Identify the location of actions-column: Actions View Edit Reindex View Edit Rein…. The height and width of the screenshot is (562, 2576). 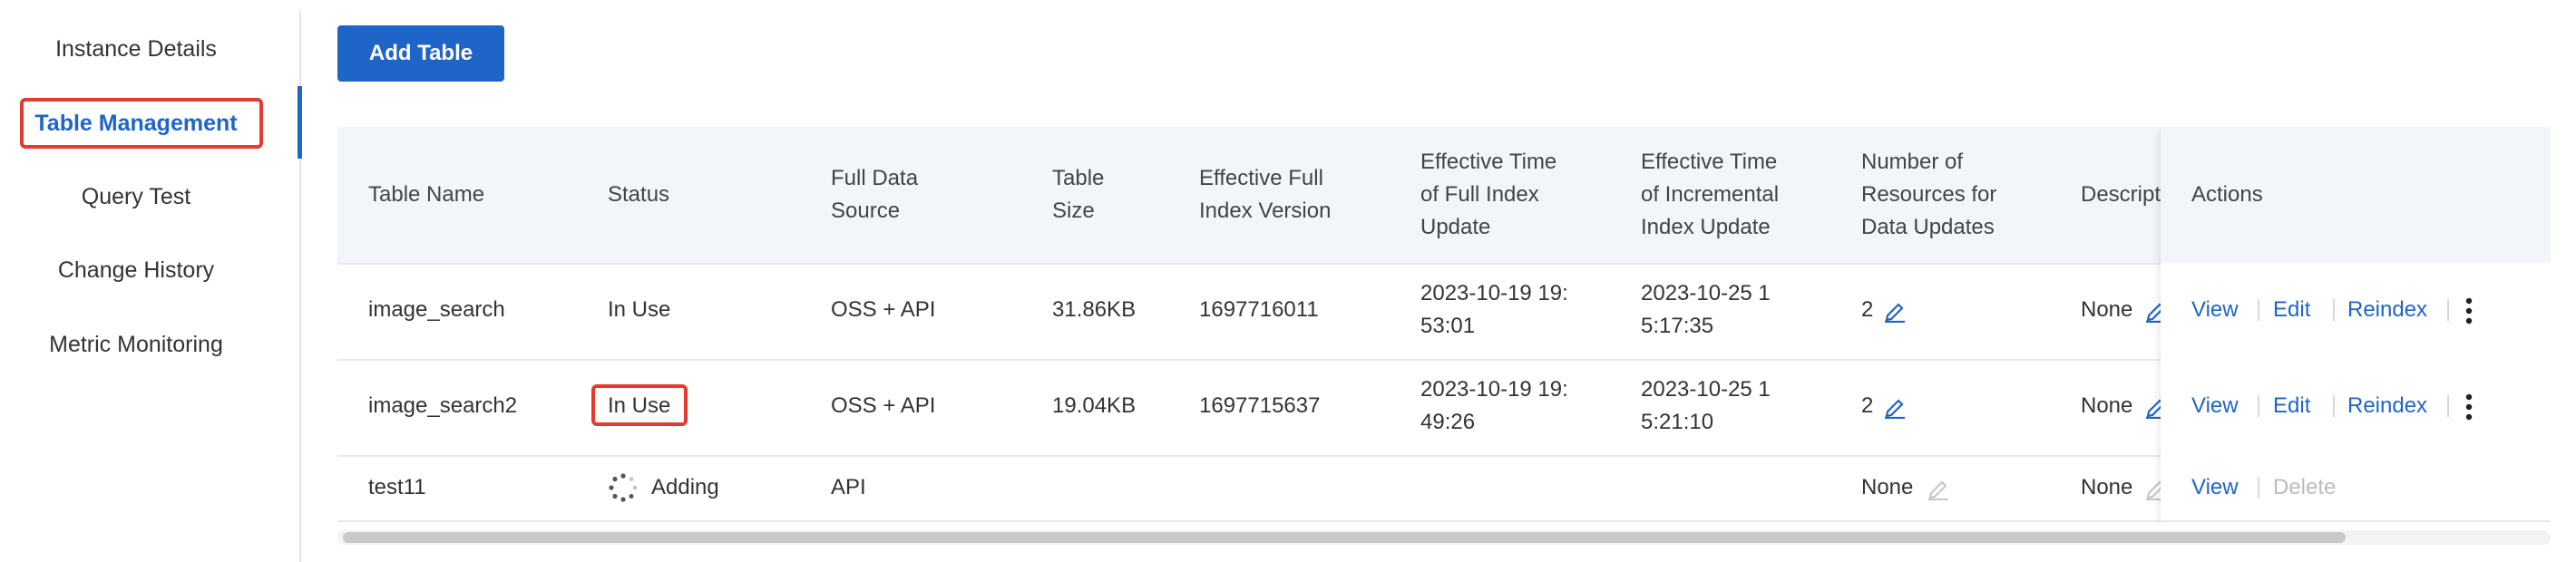
(2356, 326).